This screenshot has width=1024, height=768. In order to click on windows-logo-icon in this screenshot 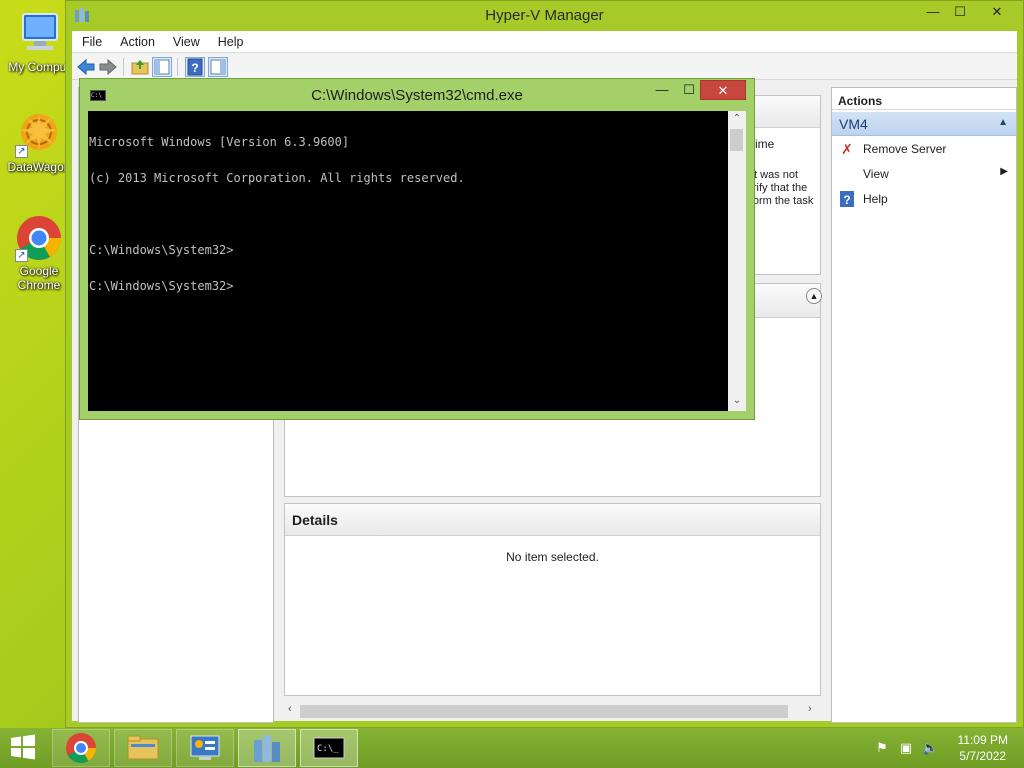, I will do `click(23, 747)`.